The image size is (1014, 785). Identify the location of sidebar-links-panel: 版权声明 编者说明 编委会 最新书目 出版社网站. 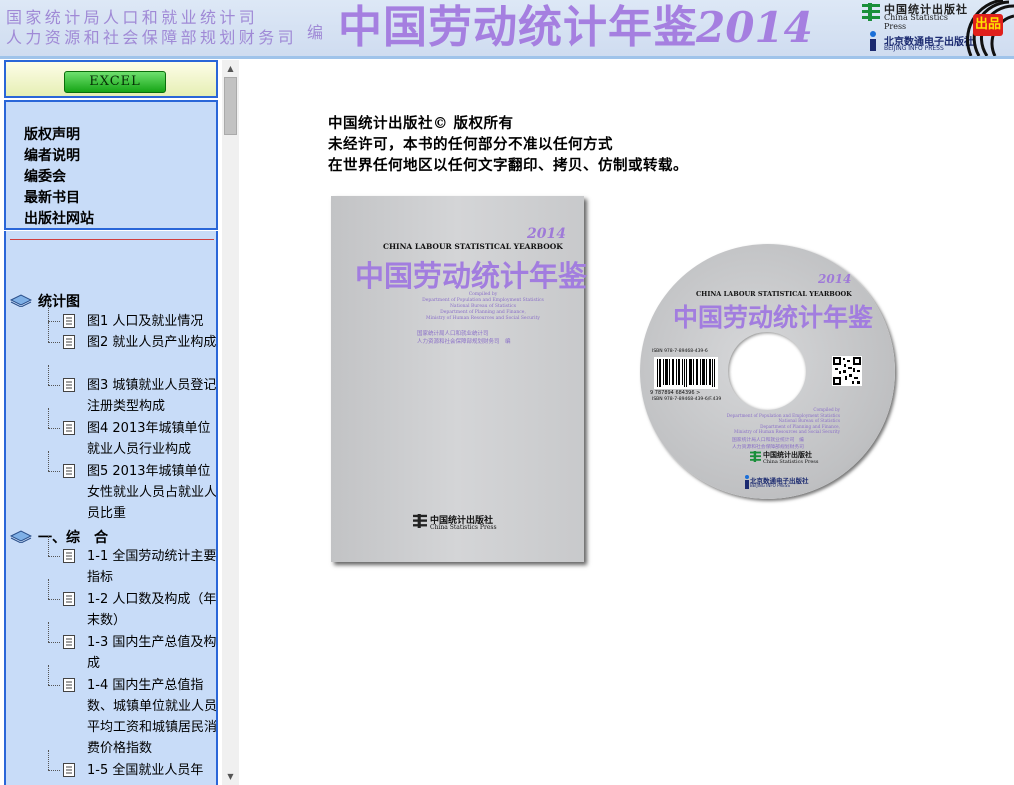
(111, 165).